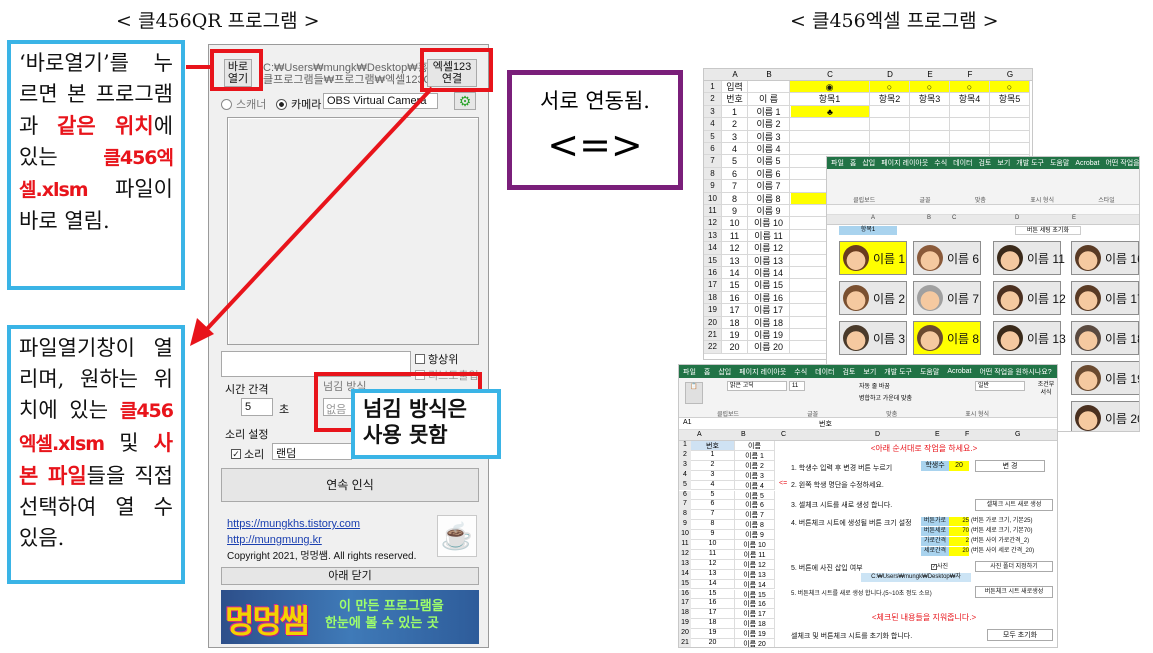 This screenshot has height=653, width=1153. I want to click on cell: 이름 17, so click(755, 614).